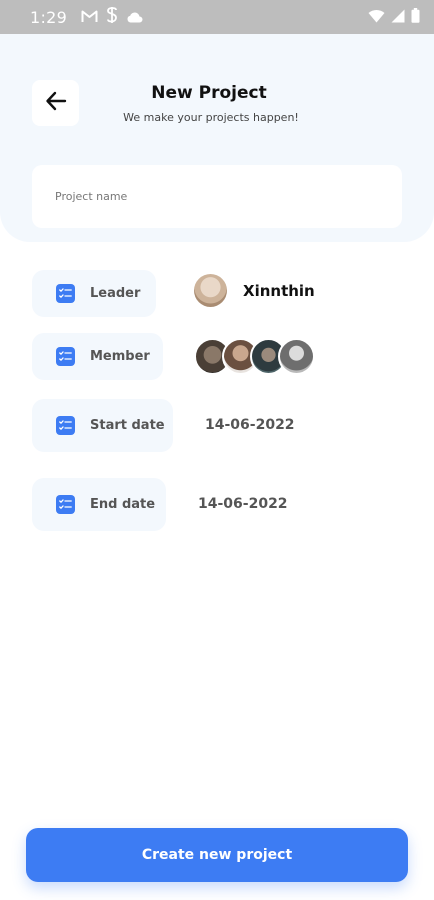 This screenshot has width=434, height=900. I want to click on signal-icon, so click(398, 17).